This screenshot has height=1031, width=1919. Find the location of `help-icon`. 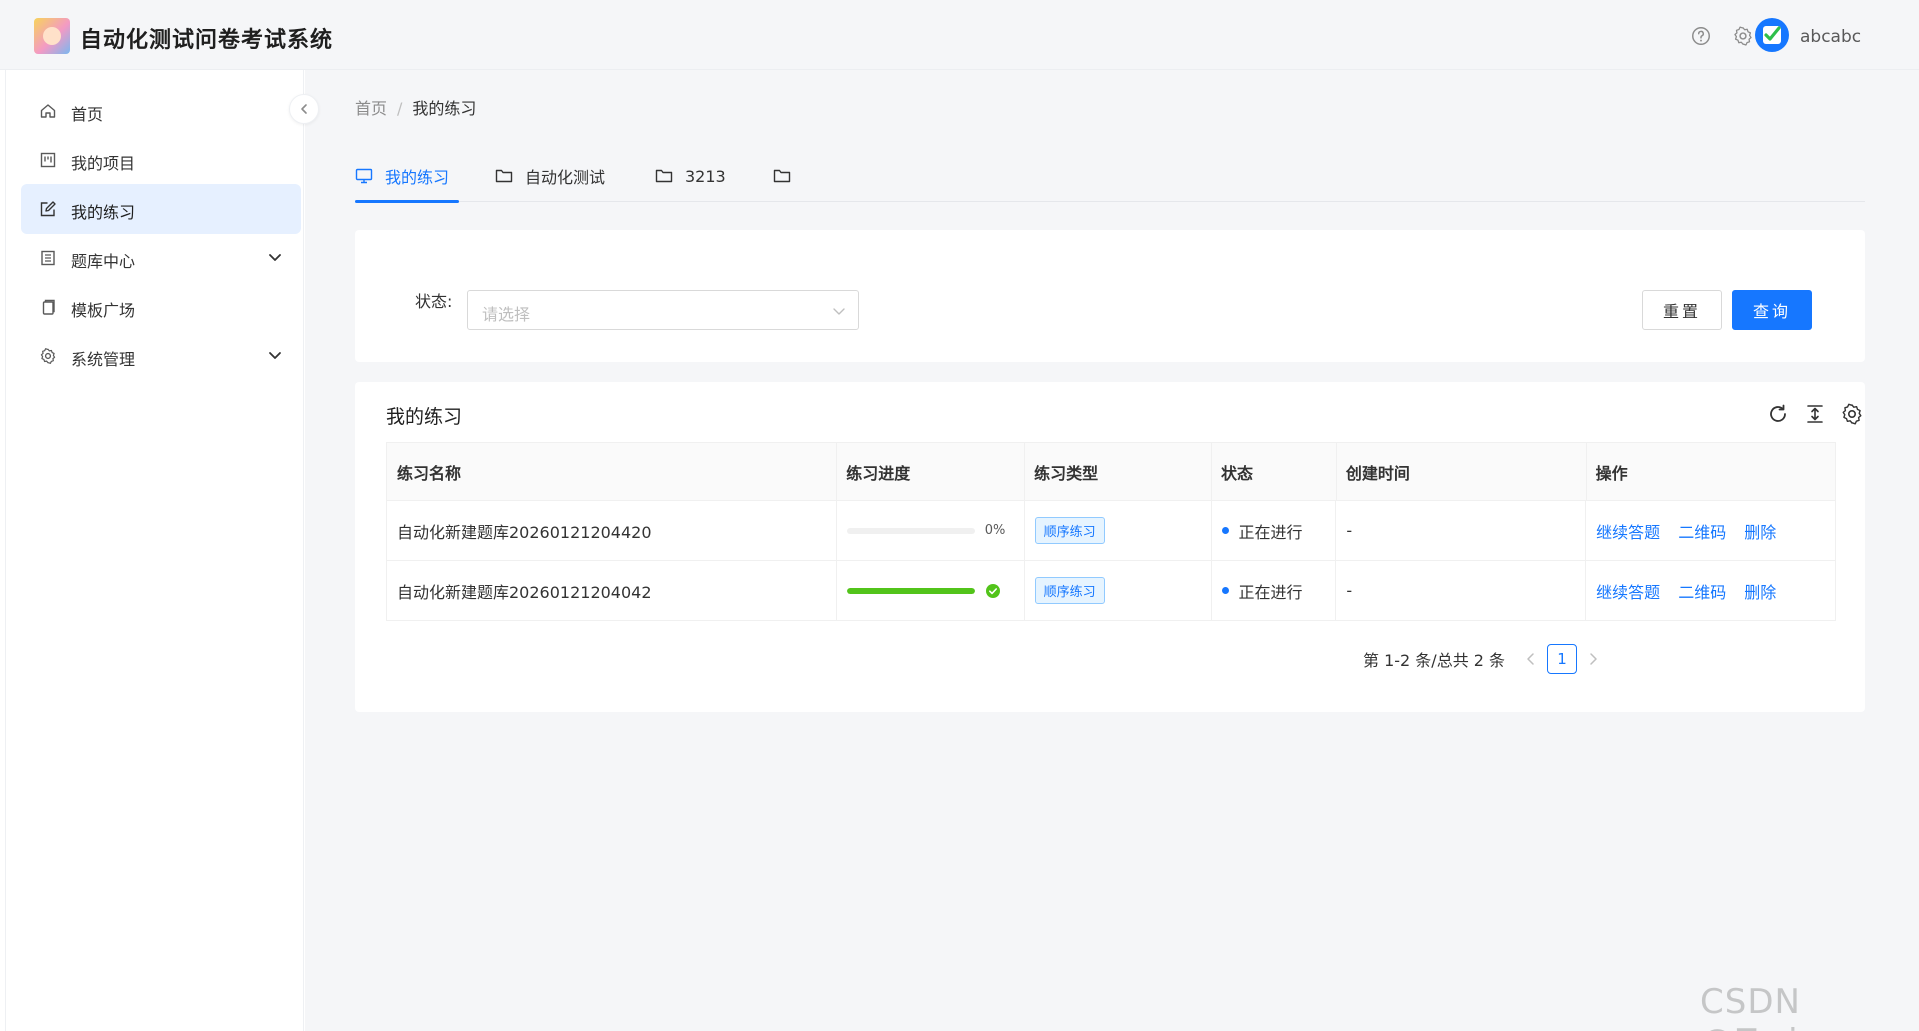

help-icon is located at coordinates (1701, 36).